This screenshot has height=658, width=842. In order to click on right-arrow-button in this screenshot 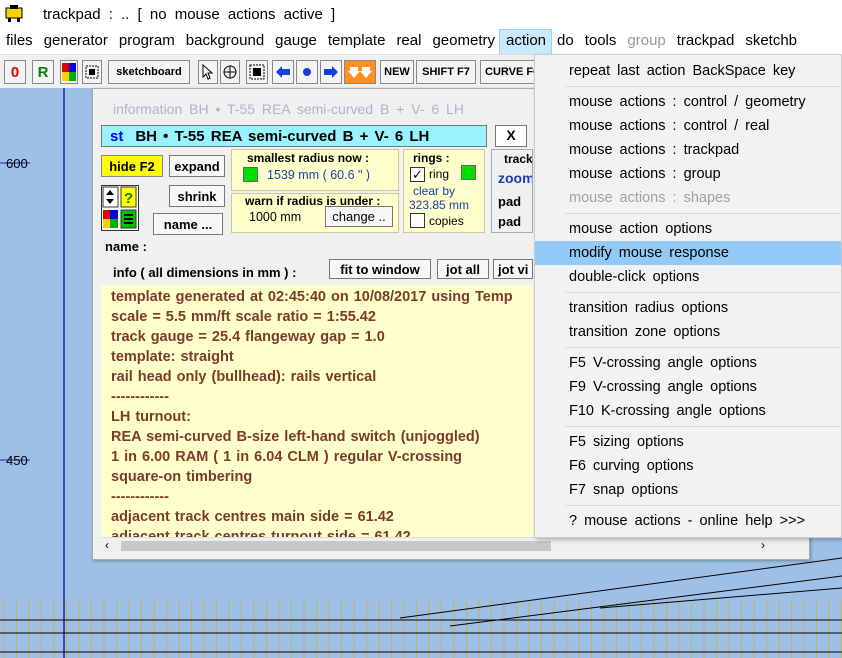, I will do `click(331, 72)`.